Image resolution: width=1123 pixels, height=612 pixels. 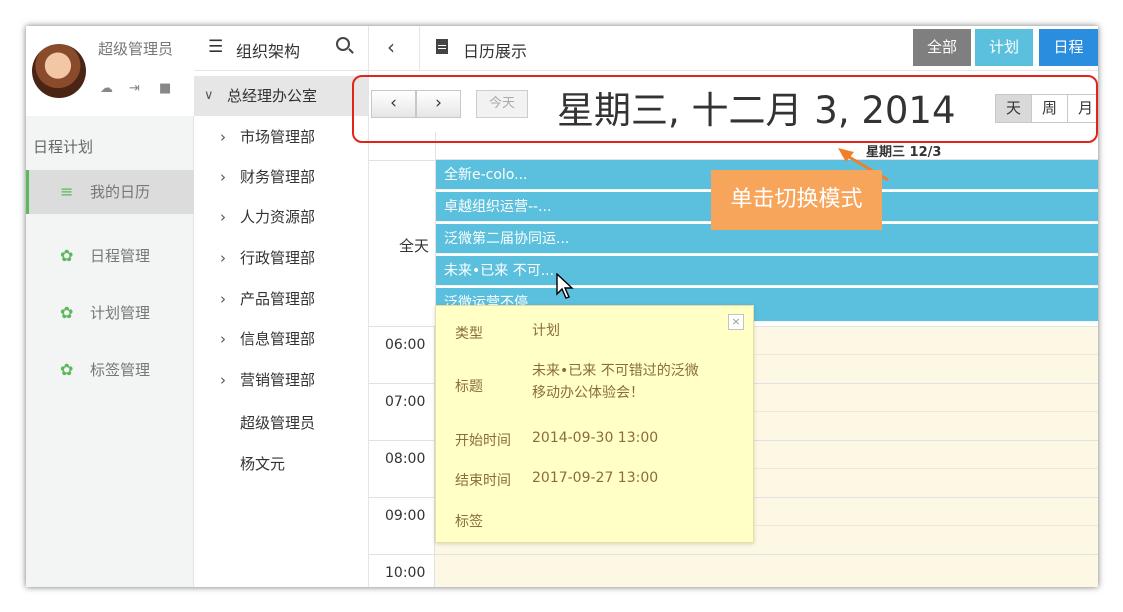 I want to click on list-icon: ≡, so click(x=67, y=191).